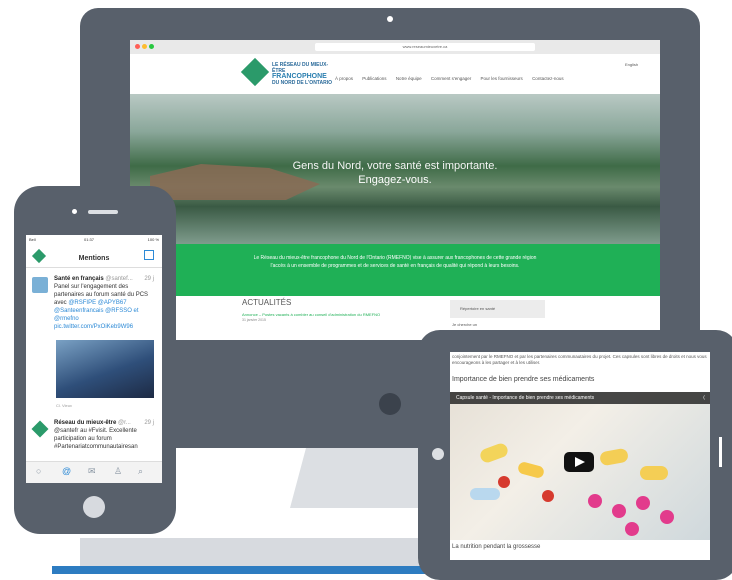 The image size is (732, 580). What do you see at coordinates (409, 78) in the screenshot?
I see `nav-item-team: Notre équipe` at bounding box center [409, 78].